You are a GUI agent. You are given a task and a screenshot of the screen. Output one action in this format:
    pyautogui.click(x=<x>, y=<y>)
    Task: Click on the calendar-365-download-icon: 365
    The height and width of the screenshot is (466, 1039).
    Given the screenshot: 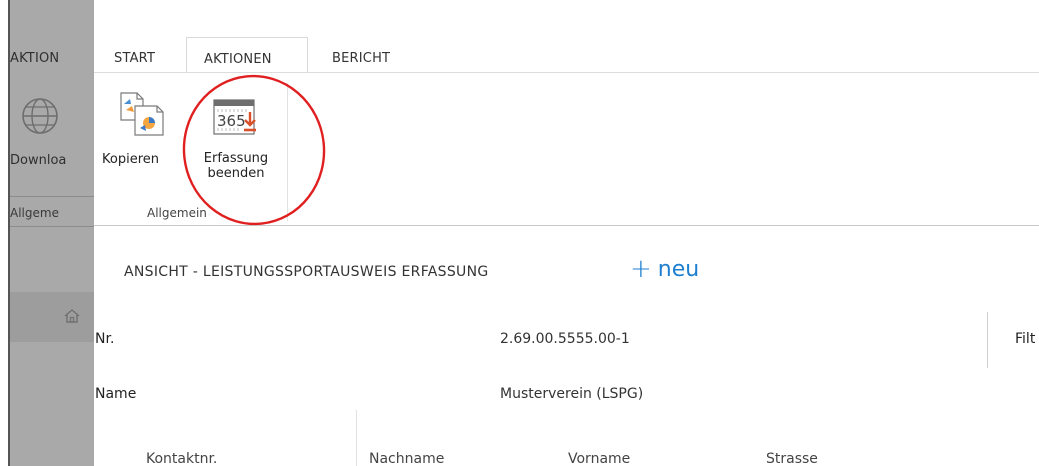 What is the action you would take?
    pyautogui.click(x=234, y=117)
    